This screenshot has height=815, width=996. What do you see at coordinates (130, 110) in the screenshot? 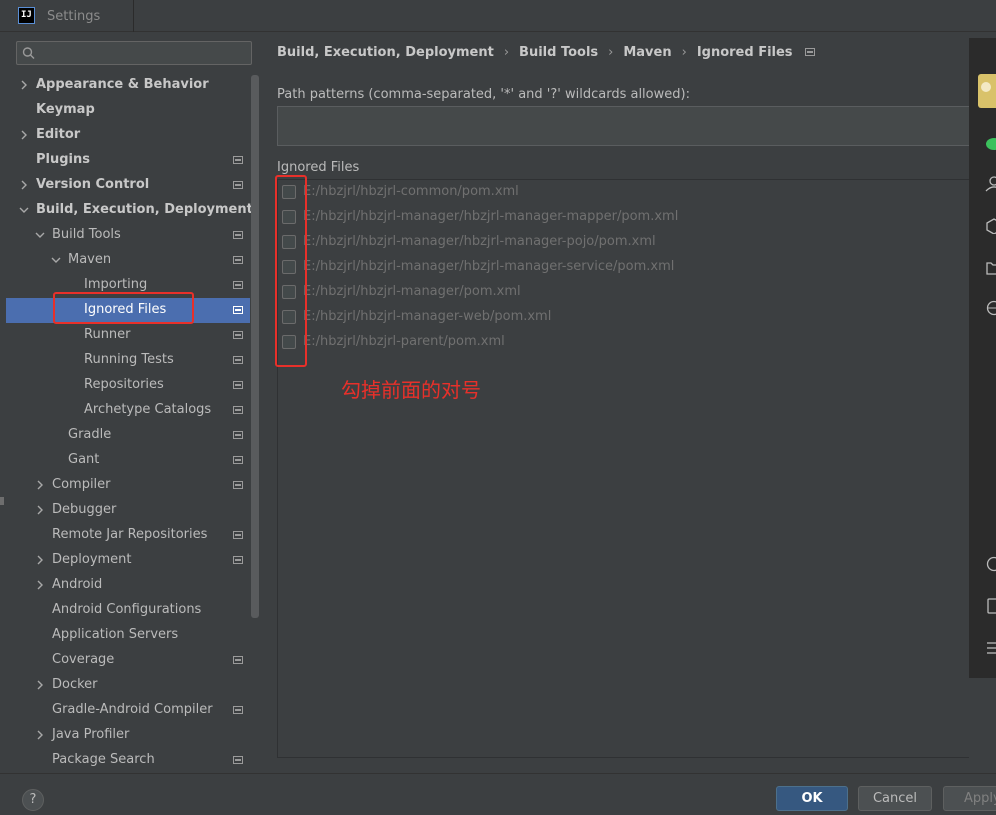
I see `tree-item: Keymap` at bounding box center [130, 110].